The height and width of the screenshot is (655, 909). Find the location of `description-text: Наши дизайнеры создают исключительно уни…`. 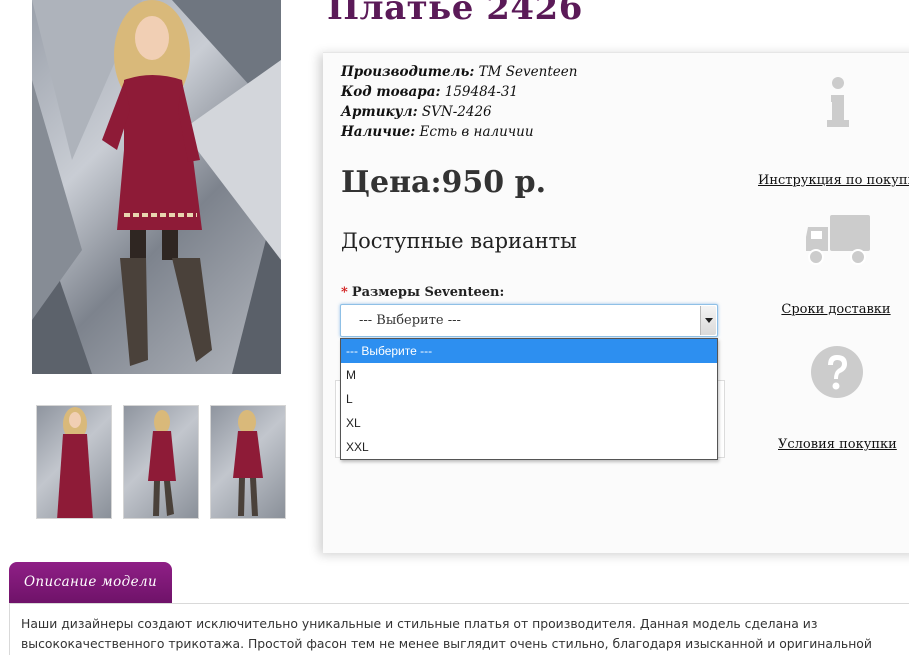

description-text: Наши дизайнеры создают исключительно уни… is located at coordinates (446, 633).